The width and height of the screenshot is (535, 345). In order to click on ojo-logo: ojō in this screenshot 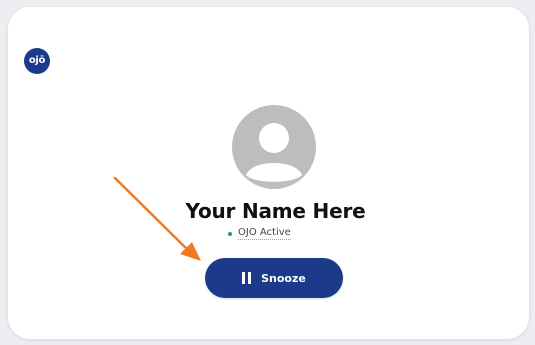, I will do `click(37, 61)`.